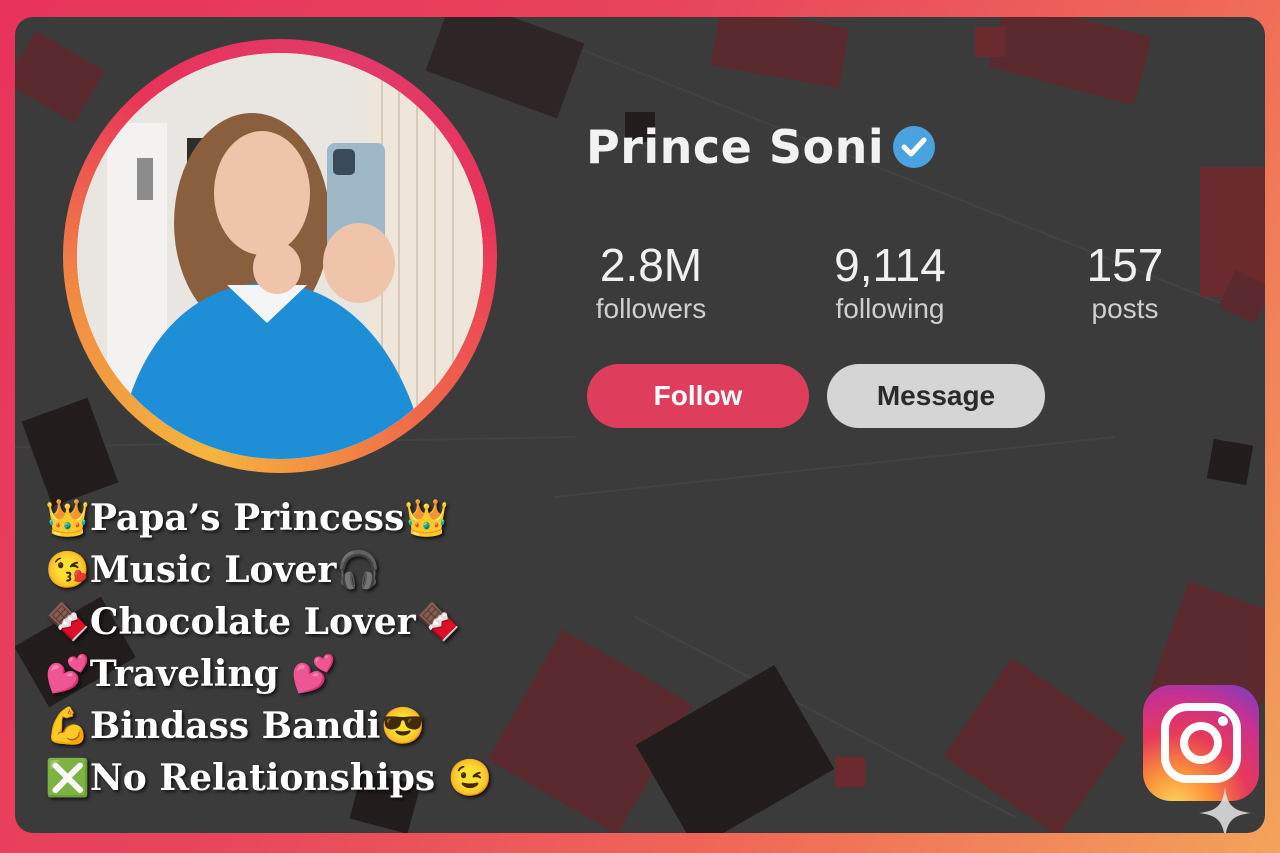 The height and width of the screenshot is (853, 1280). I want to click on bio-line: 💕Traveling 💕, so click(191, 674).